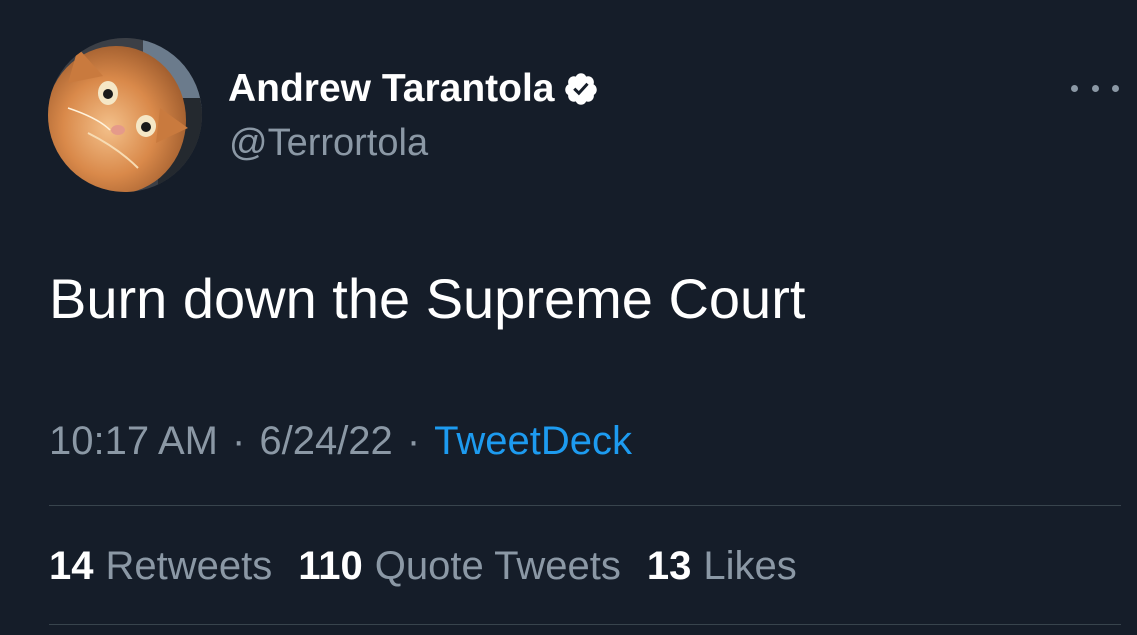 The width and height of the screenshot is (1137, 635). What do you see at coordinates (427, 298) in the screenshot?
I see `tweet-text: Burn down the Supreme Court` at bounding box center [427, 298].